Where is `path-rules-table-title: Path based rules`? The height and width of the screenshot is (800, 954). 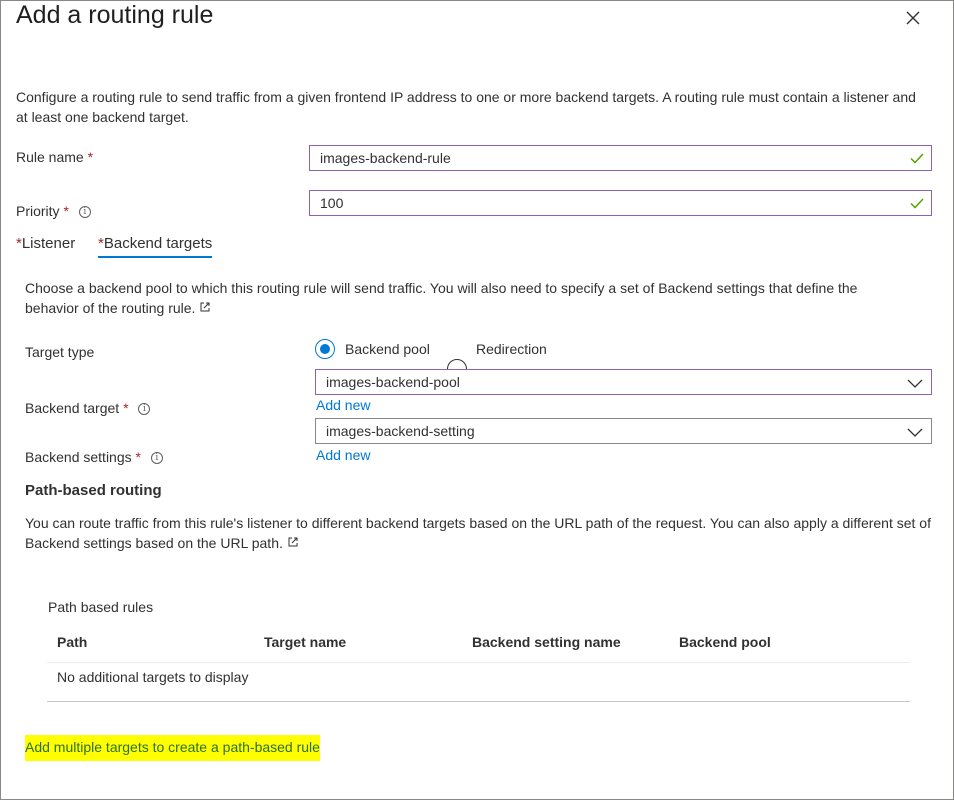 path-rules-table-title: Path based rules is located at coordinates (101, 607).